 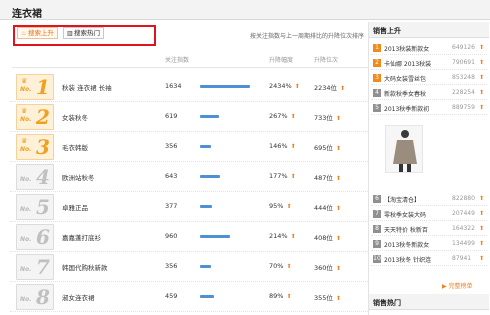 I want to click on change-value: 267% ⬆, so click(x=282, y=116).